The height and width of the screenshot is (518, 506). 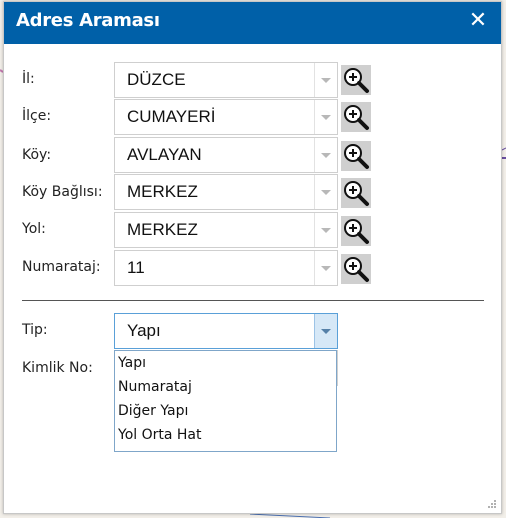 I want to click on field-row-ilce: İlçe: CUMAYERİ, so click(x=252, y=117).